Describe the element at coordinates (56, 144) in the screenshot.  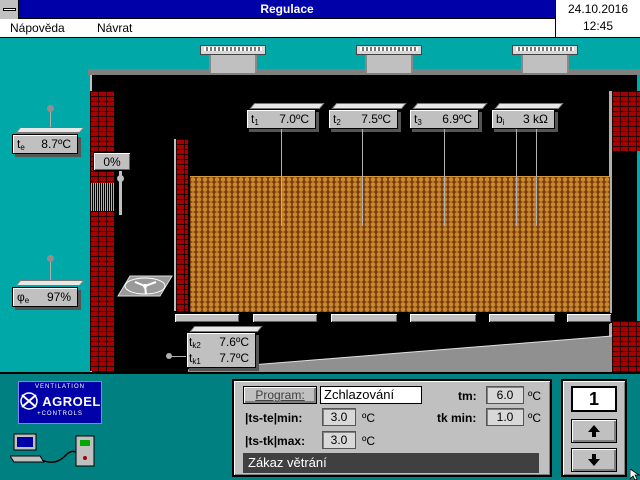
I see `outside-temp-value: 8.7ºC` at that location.